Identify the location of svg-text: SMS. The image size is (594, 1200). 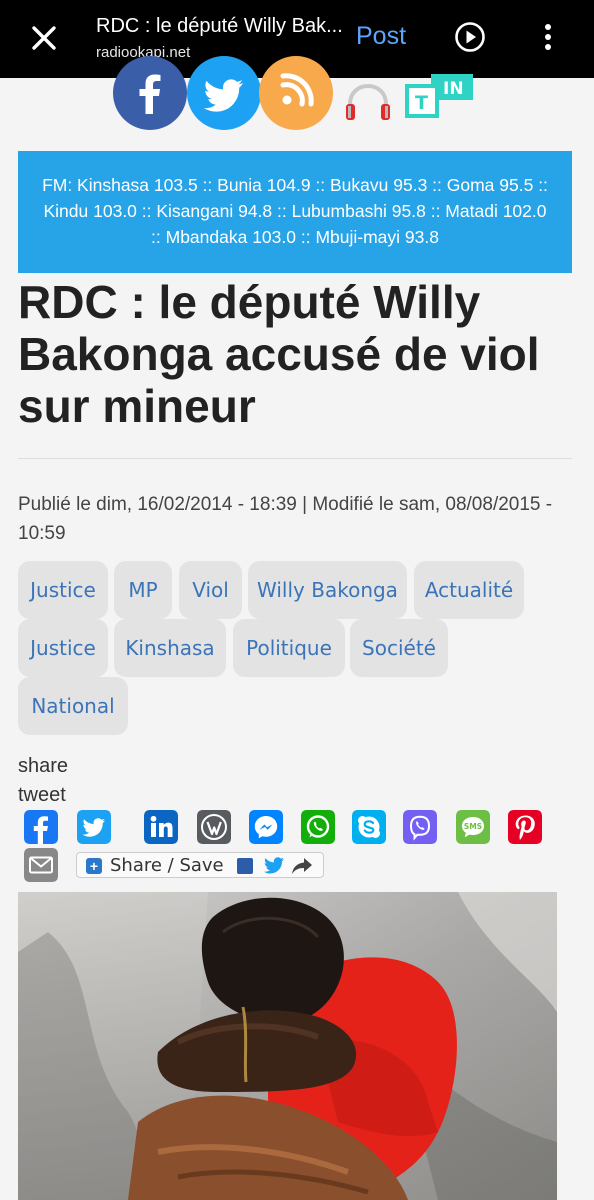
(473, 826).